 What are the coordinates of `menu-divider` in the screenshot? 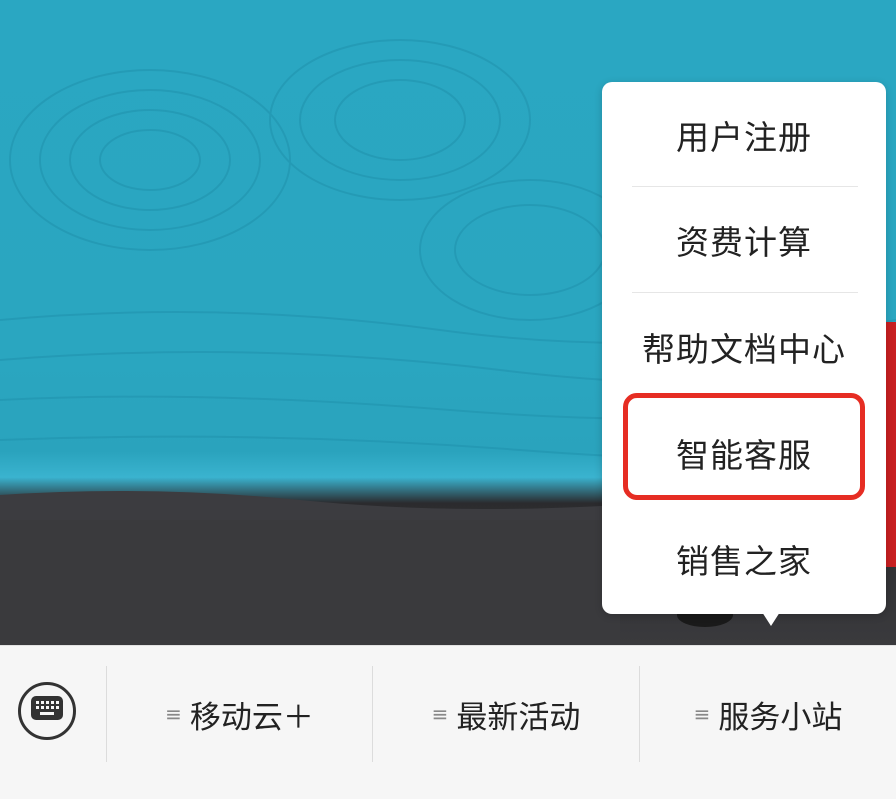 It's located at (745, 292).